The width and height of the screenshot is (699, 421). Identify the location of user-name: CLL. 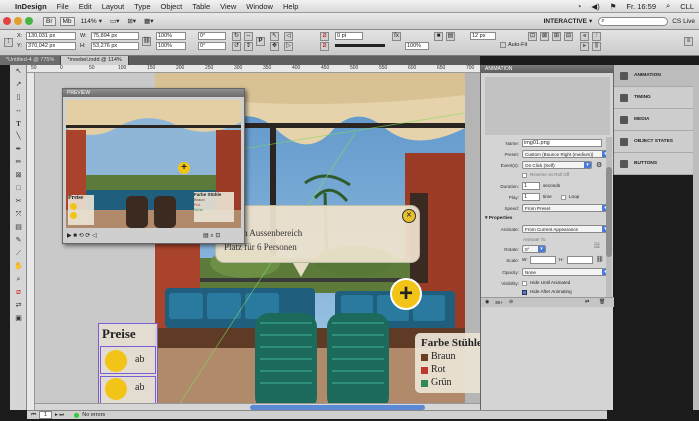
(687, 6).